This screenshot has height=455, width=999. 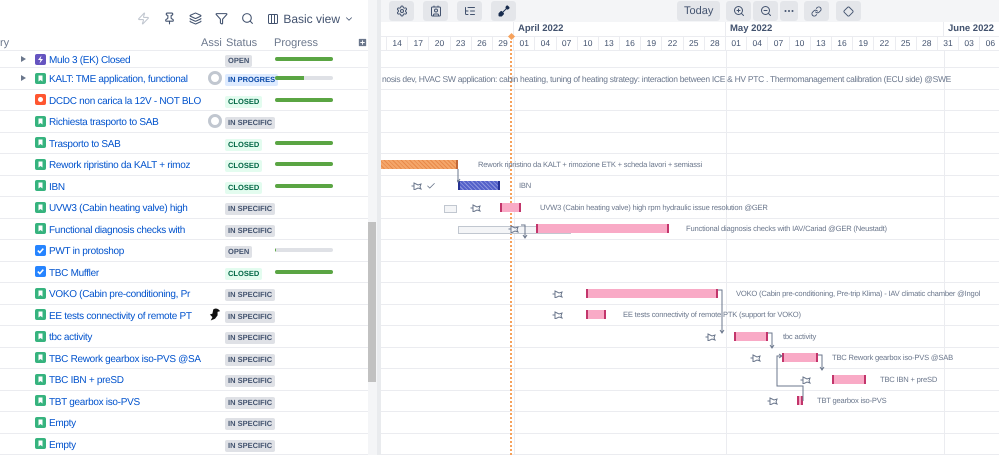 I want to click on hierarchy-button, so click(x=469, y=11).